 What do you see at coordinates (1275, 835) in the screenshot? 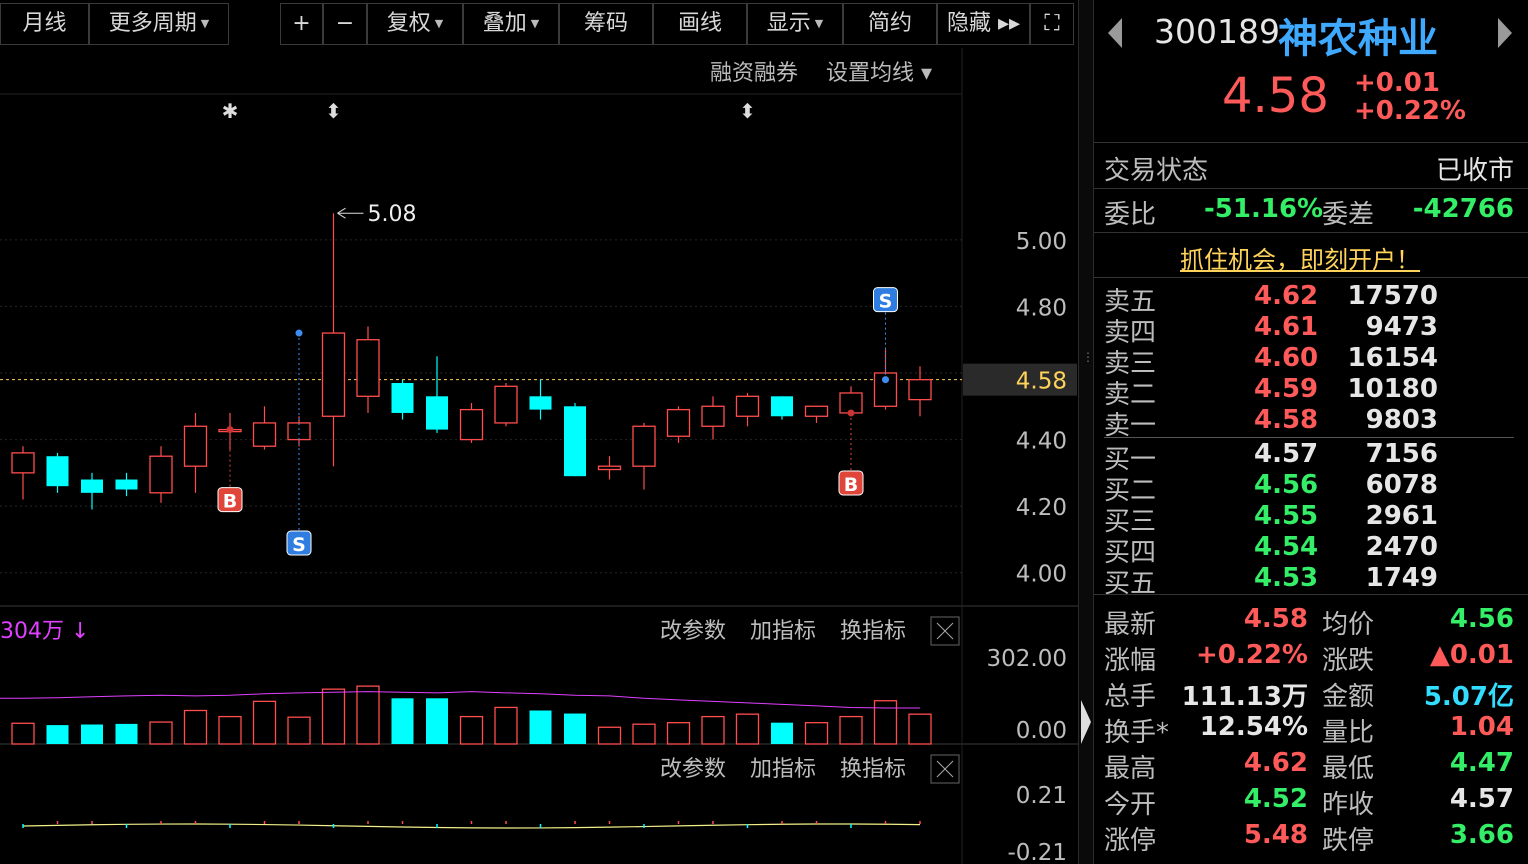
I see `stat-value: 5.48` at bounding box center [1275, 835].